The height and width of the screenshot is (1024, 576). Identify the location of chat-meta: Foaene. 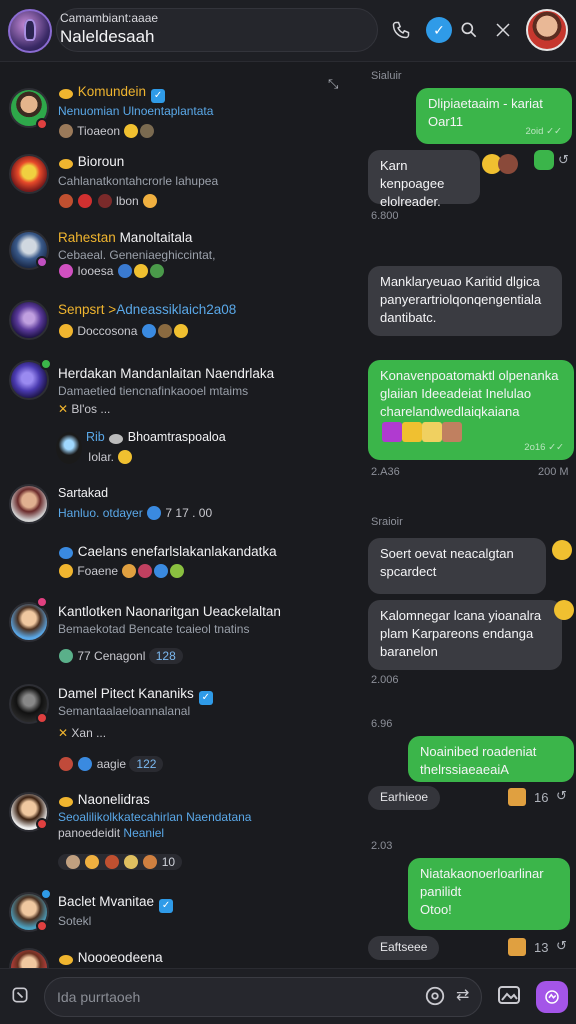
(98, 571).